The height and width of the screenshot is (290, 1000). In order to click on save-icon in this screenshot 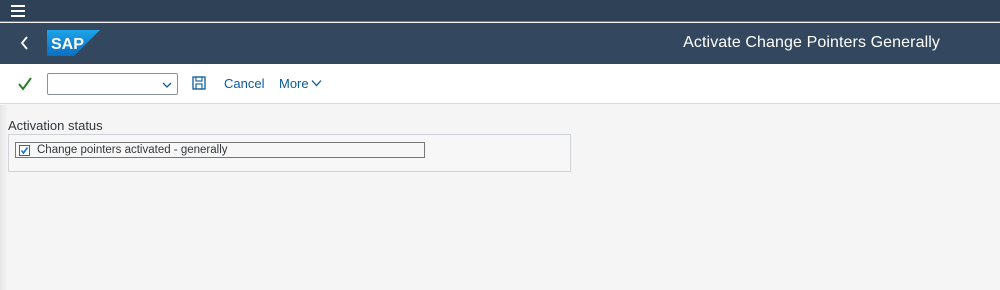, I will do `click(199, 83)`.